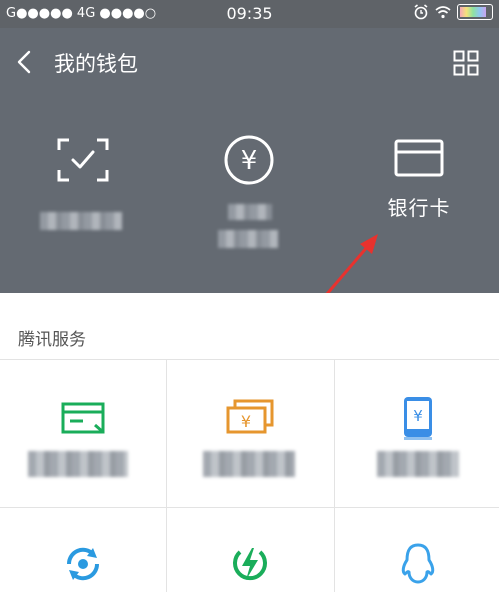 The height and width of the screenshot is (592, 499). Describe the element at coordinates (82, 564) in the screenshot. I see `refresh-bill-icon` at that location.